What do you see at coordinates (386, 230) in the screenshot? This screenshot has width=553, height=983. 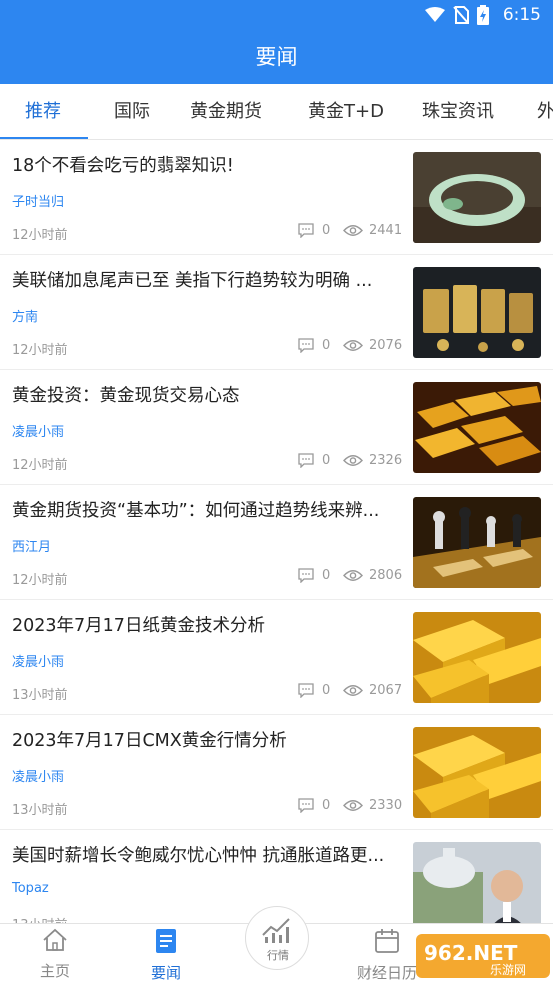 I see `view-count-value: 2441` at bounding box center [386, 230].